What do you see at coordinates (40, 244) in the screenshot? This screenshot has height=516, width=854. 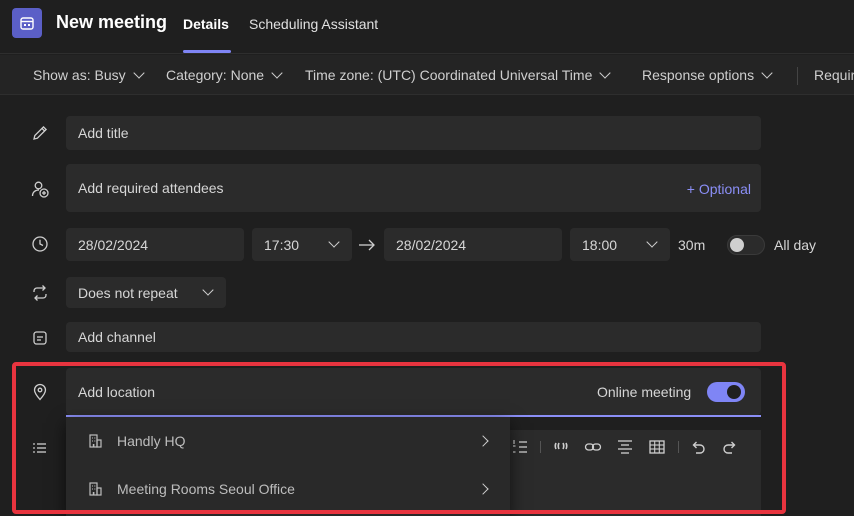 I see `clock-icon` at bounding box center [40, 244].